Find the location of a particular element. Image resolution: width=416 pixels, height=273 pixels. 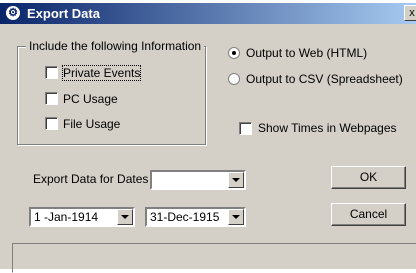

from-date-select: 1 -Jan-1914 is located at coordinates (82, 217).